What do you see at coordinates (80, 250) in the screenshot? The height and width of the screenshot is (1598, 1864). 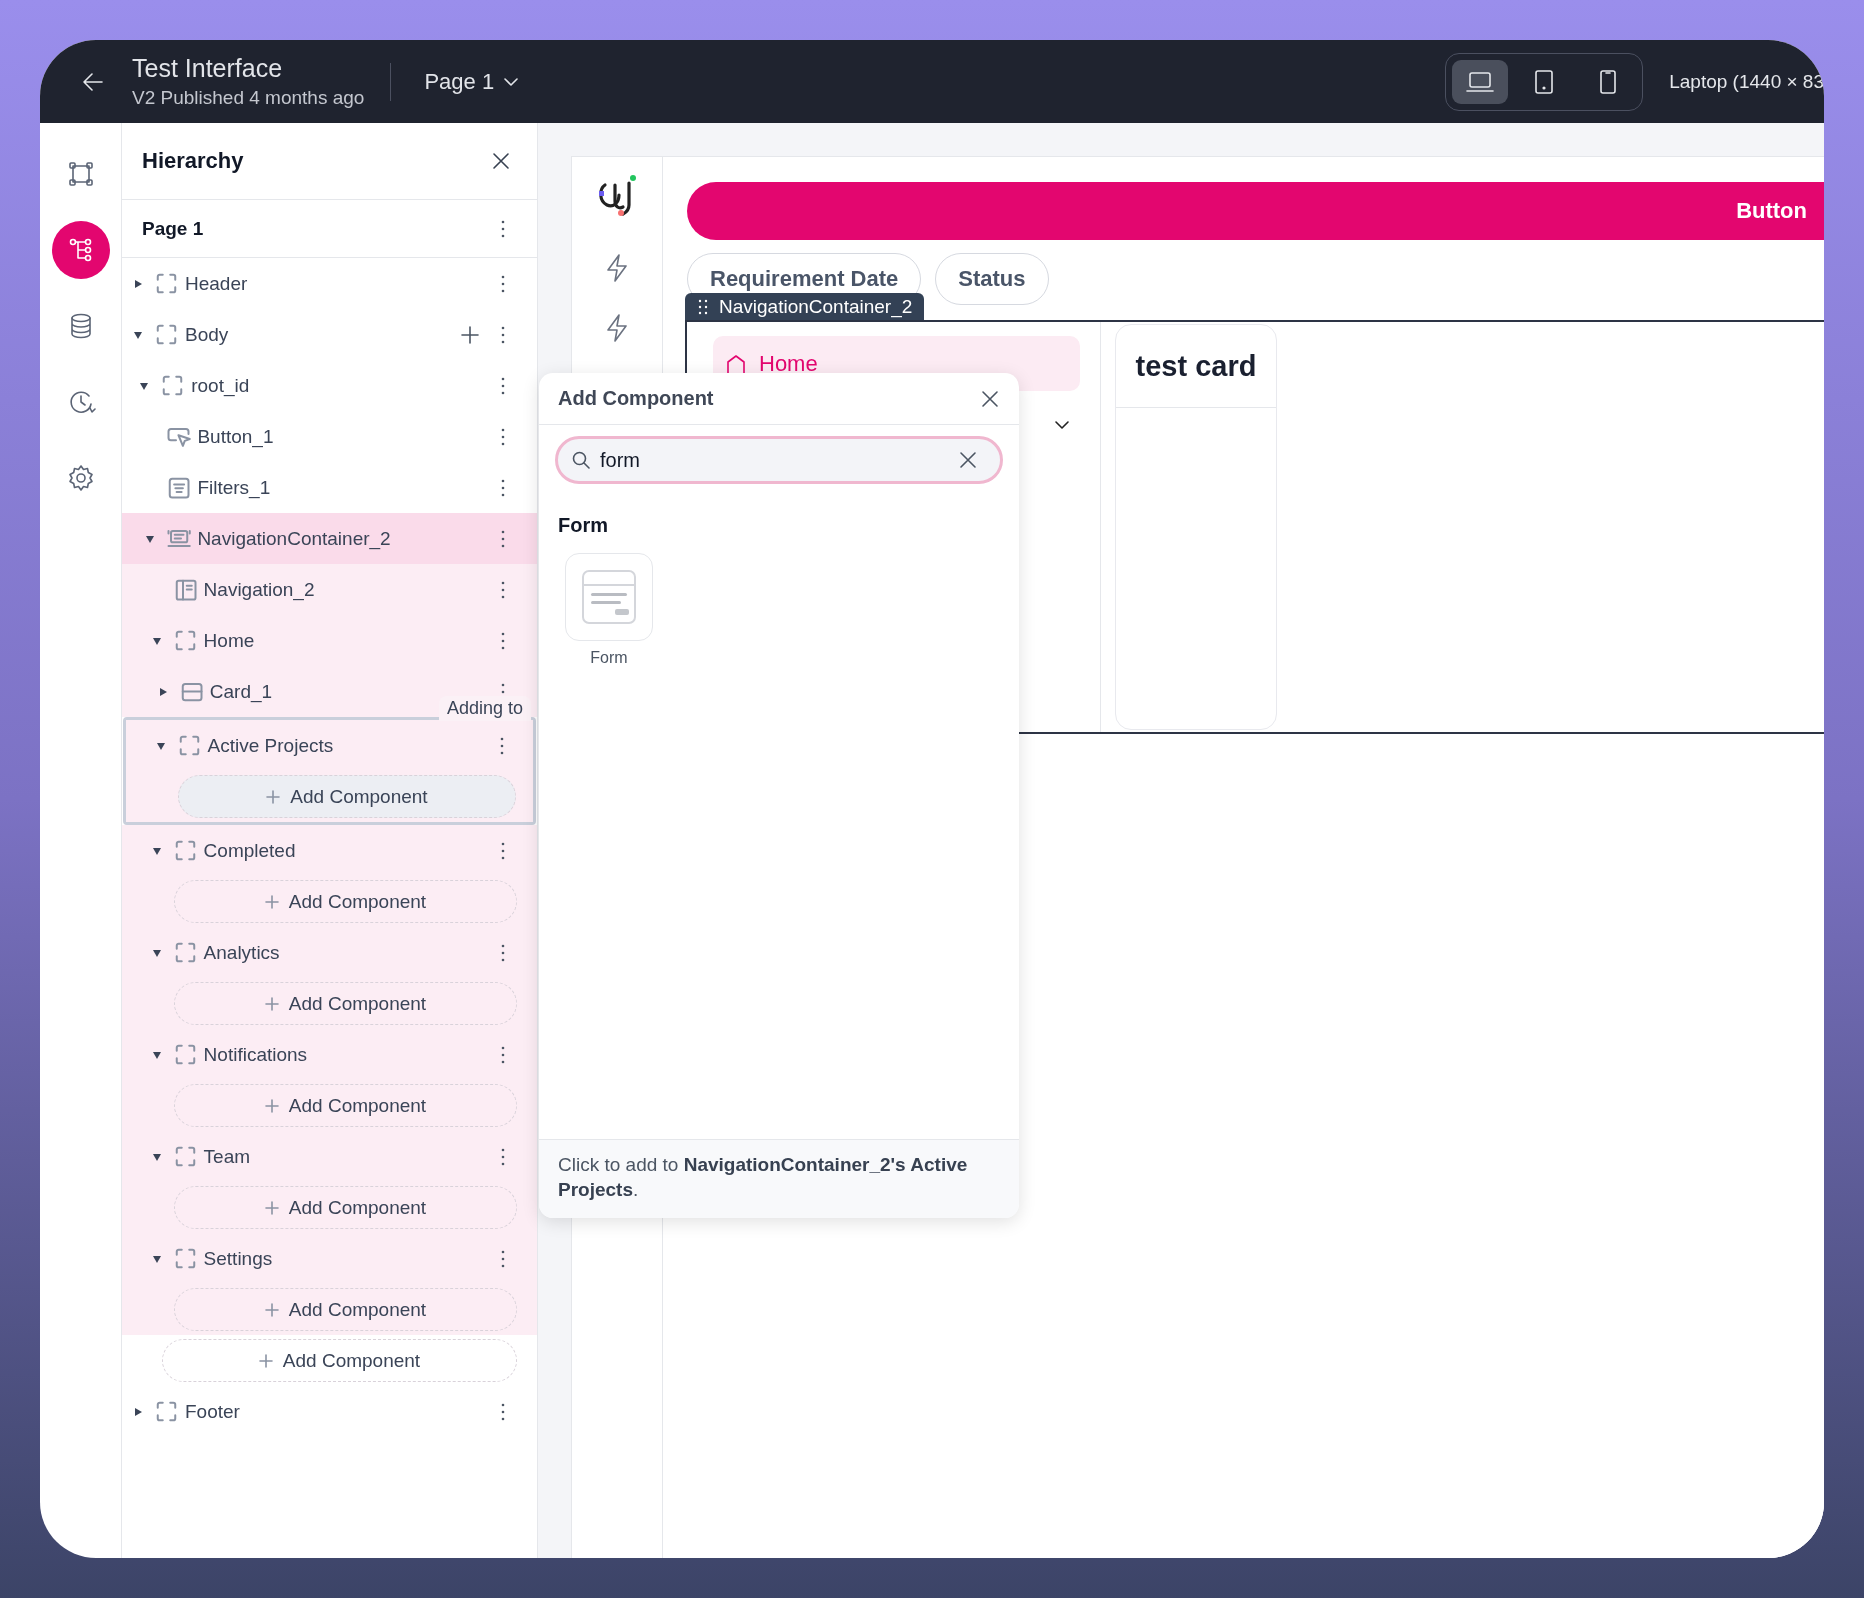 I see `sidebar-tool` at bounding box center [80, 250].